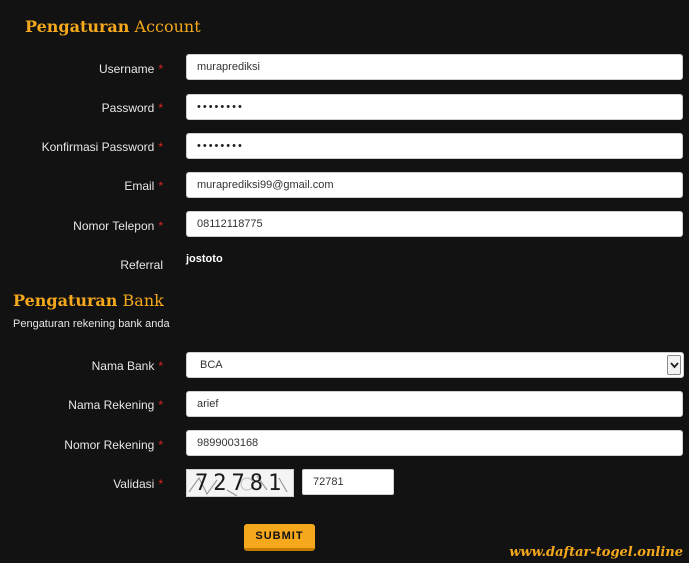 This screenshot has width=689, height=563. I want to click on submit-button: SUBMIT, so click(279, 537).